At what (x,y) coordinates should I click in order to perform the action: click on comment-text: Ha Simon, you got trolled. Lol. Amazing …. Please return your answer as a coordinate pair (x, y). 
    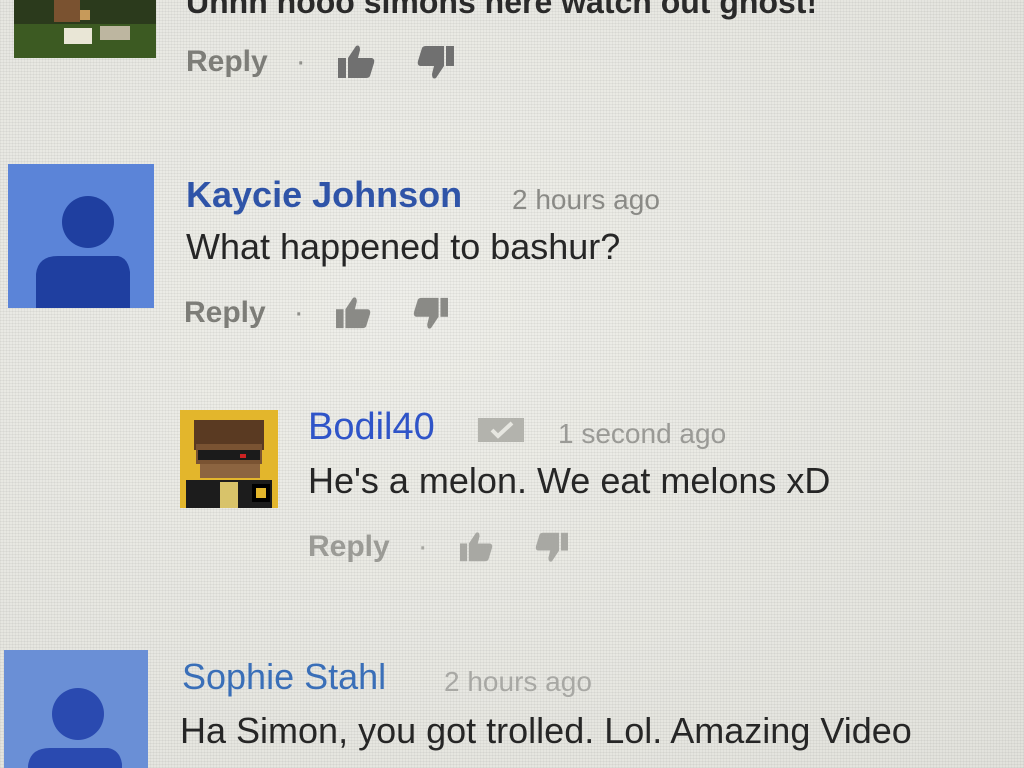
    Looking at the image, I should click on (546, 730).